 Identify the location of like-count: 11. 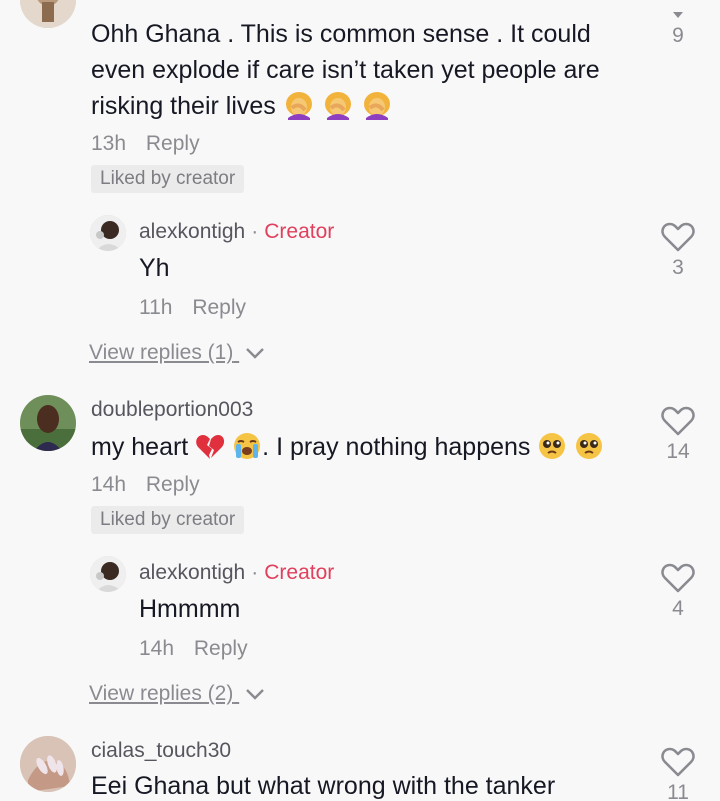
(678, 791).